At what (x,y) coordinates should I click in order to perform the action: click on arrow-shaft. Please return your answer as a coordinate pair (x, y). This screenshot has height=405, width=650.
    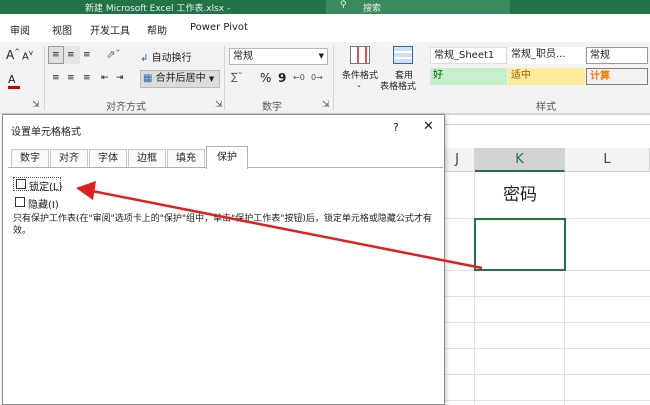
    Looking at the image, I should click on (287, 229).